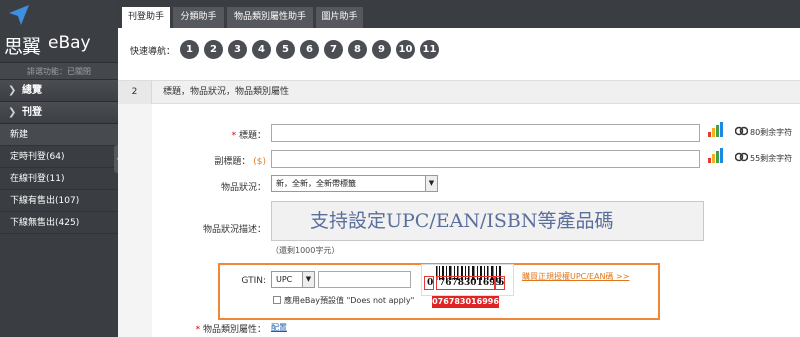 The height and width of the screenshot is (337, 800). Describe the element at coordinates (284, 279) in the screenshot. I see `gtin-type-value: UPC` at that location.